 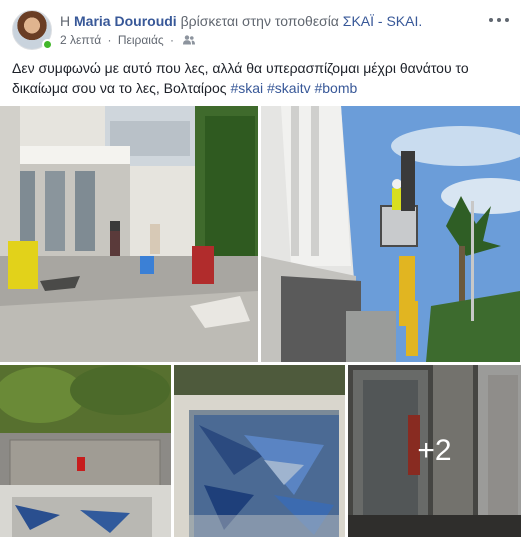 I want to click on friends-icon, so click(x=189, y=40).